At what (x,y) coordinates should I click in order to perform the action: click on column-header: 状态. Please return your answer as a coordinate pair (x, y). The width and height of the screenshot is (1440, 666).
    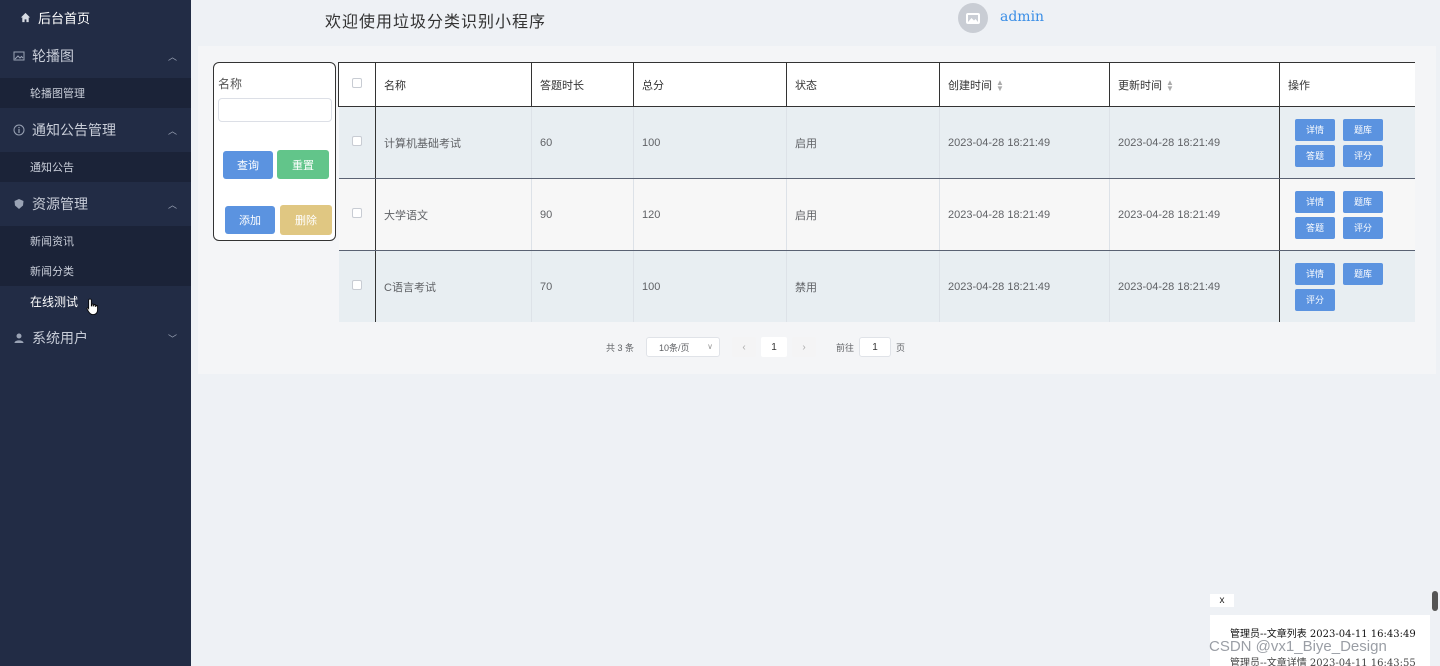
    Looking at the image, I should click on (863, 84).